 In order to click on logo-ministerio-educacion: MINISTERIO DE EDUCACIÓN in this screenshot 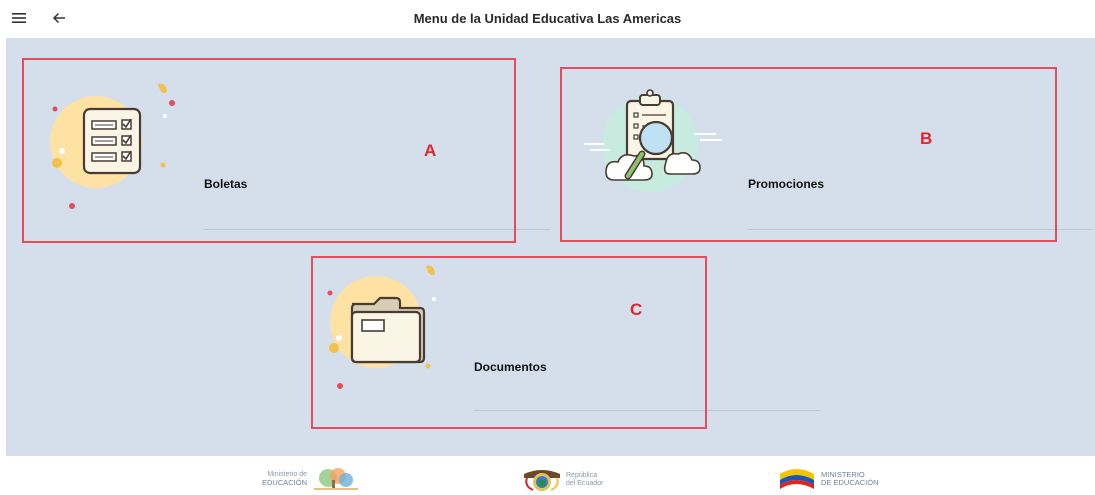, I will do `click(828, 479)`.